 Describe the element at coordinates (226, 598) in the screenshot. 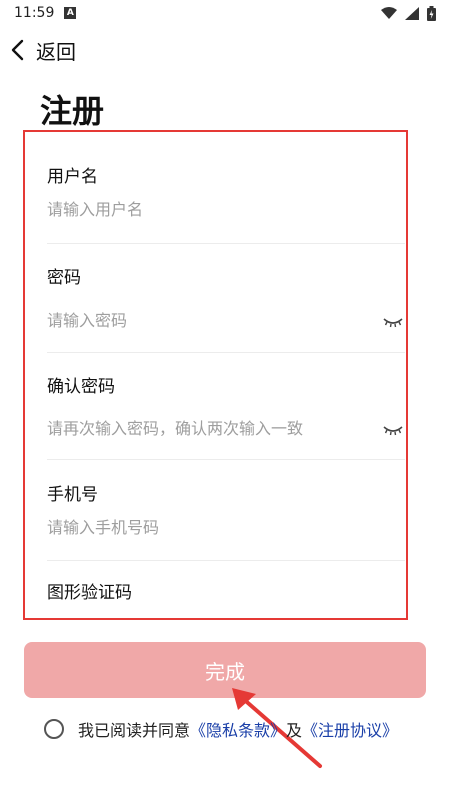

I see `captcha-field: 图形验证码` at that location.